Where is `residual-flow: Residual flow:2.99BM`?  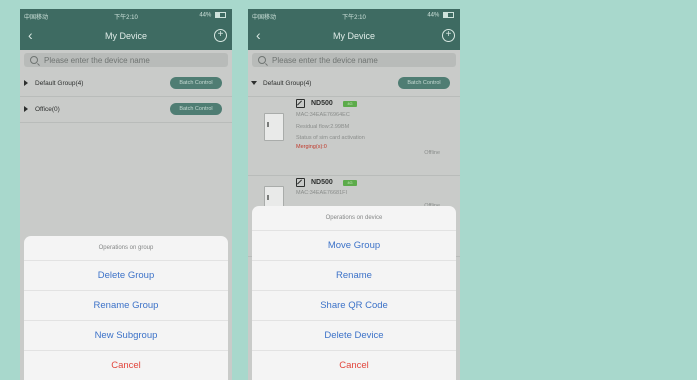 residual-flow: Residual flow:2.99BM is located at coordinates (323, 127).